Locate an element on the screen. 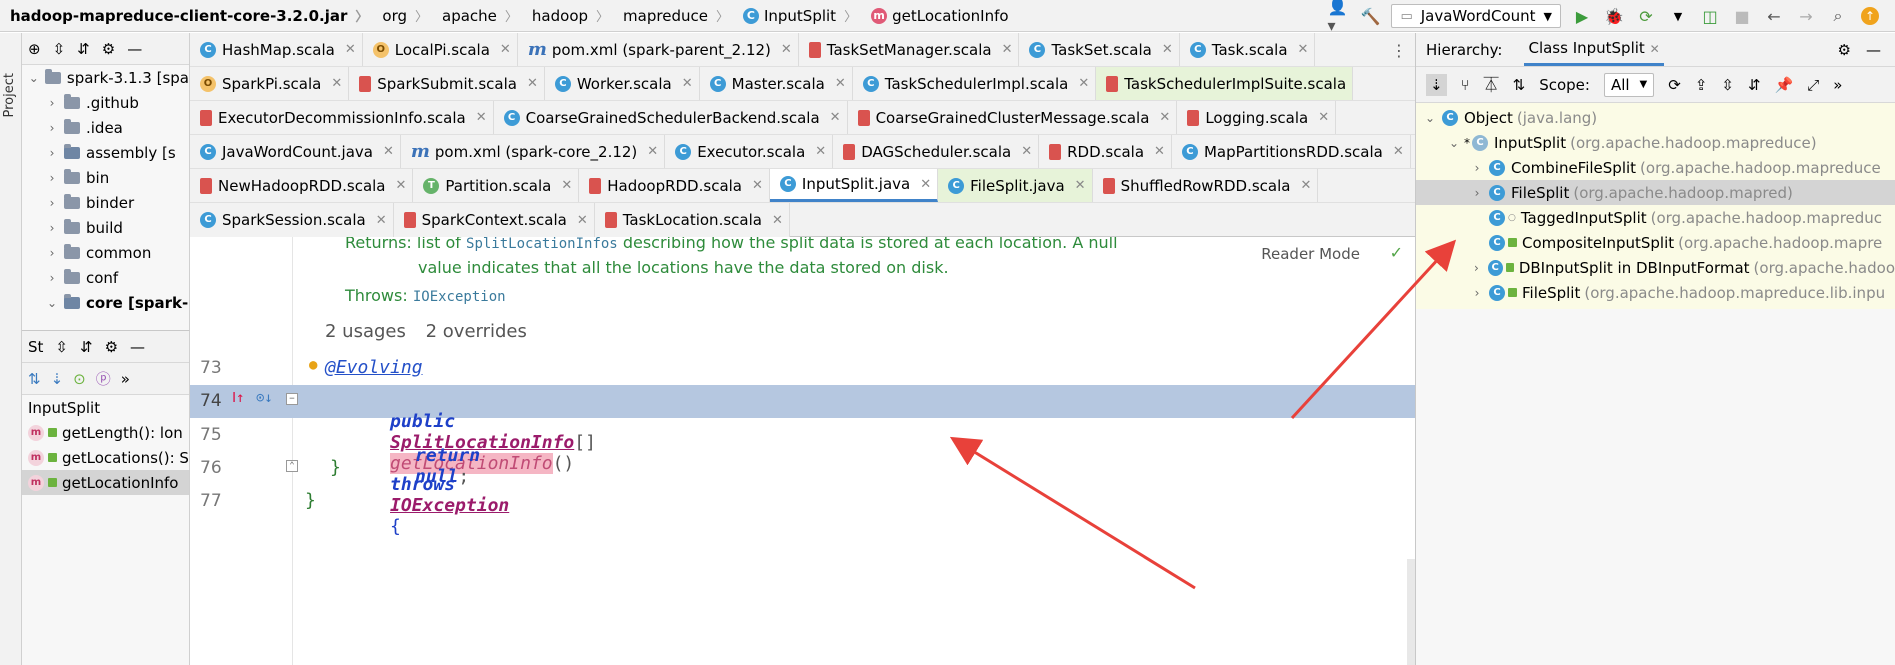 This screenshot has height=665, width=1895. subtypes-icon: ⏄ is located at coordinates (1491, 84).